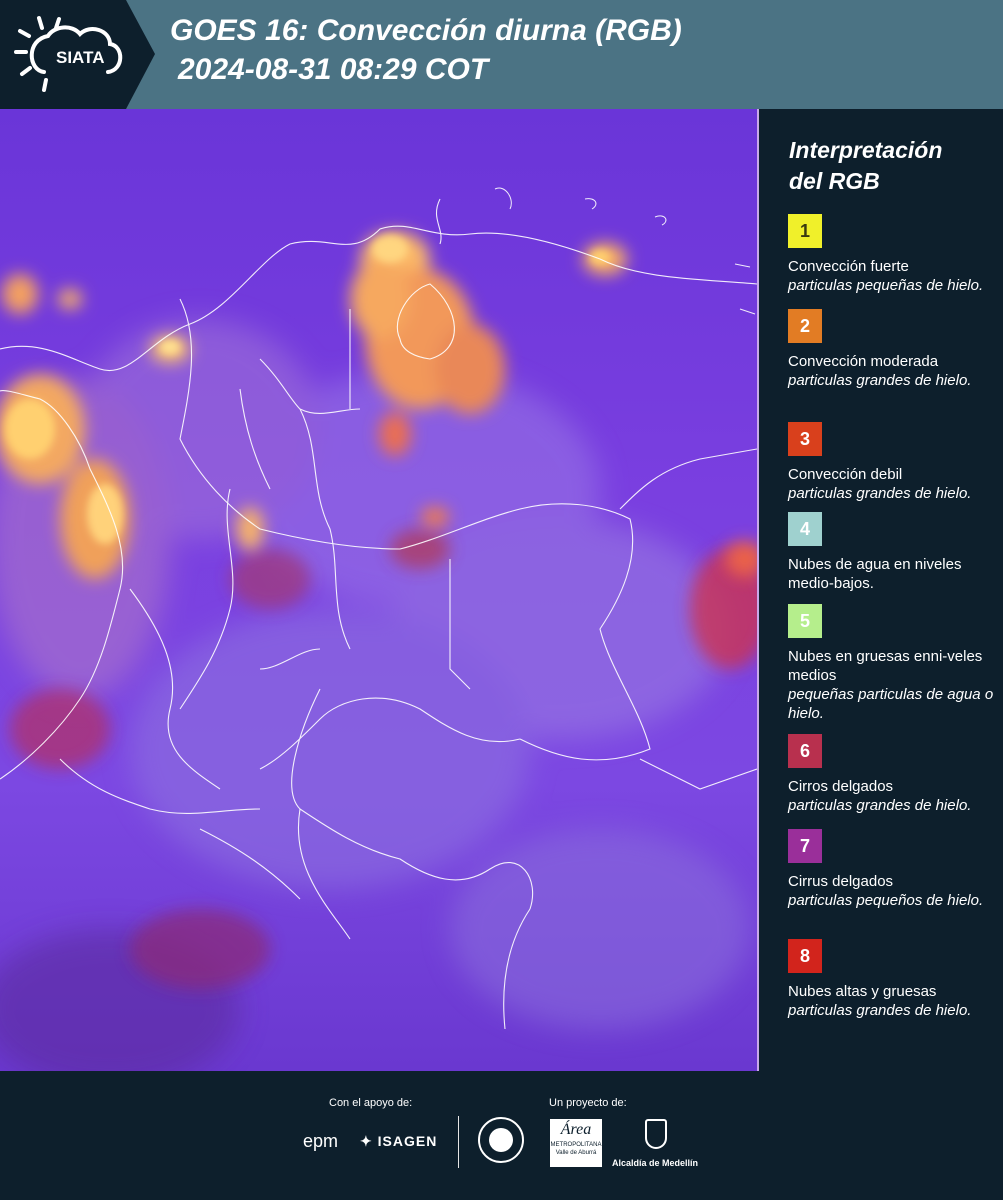 Image resolution: width=1003 pixels, height=1200 pixels. Describe the element at coordinates (501, 1140) in the screenshot. I see `seal-icon` at that location.